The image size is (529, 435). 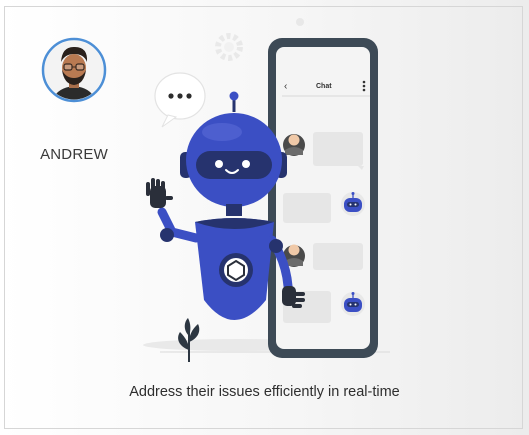 What do you see at coordinates (364, 86) in the screenshot?
I see `kebab-menu-icon` at bounding box center [364, 86].